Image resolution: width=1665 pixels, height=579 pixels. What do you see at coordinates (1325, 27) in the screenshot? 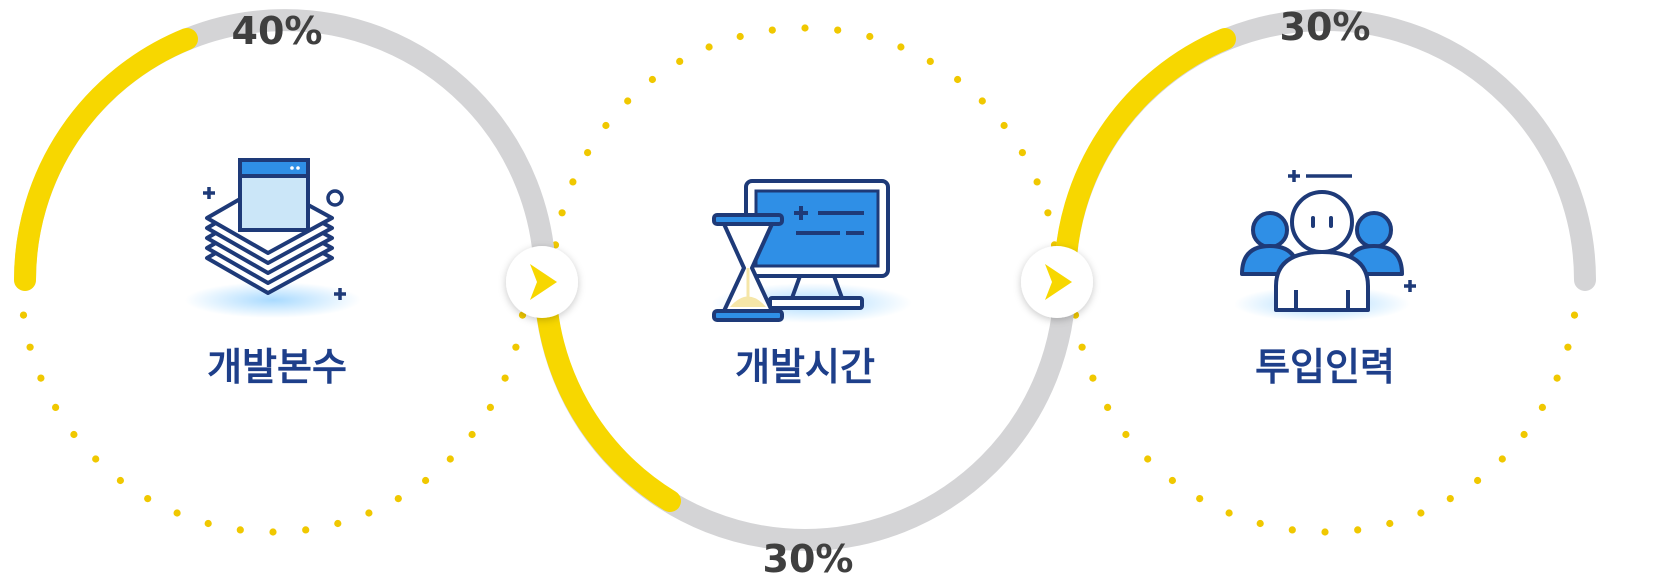
I see `percent-step-3: 30%` at bounding box center [1325, 27].